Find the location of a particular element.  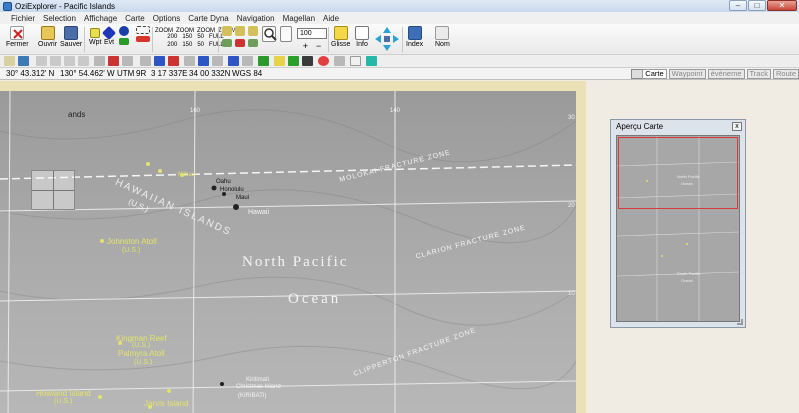

nmea-icon is located at coordinates (263, 61).